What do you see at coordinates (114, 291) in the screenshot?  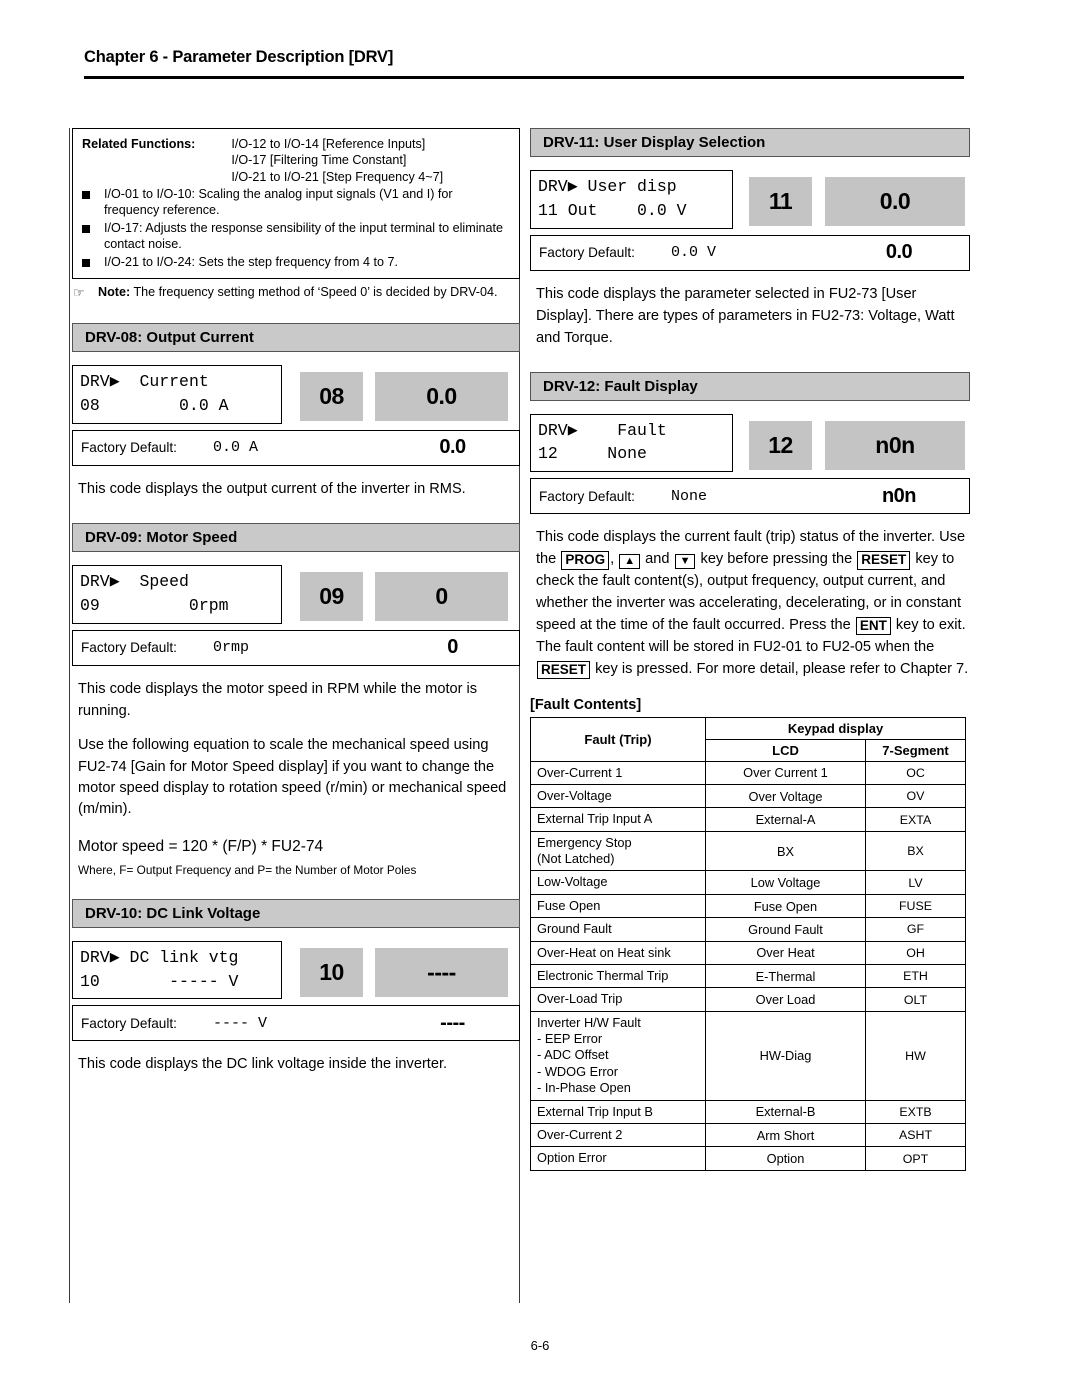 I see `note-label: Note:` at bounding box center [114, 291].